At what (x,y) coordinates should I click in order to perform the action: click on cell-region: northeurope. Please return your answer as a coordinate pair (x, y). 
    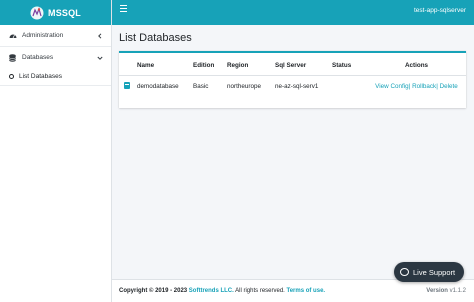
    Looking at the image, I should click on (244, 86).